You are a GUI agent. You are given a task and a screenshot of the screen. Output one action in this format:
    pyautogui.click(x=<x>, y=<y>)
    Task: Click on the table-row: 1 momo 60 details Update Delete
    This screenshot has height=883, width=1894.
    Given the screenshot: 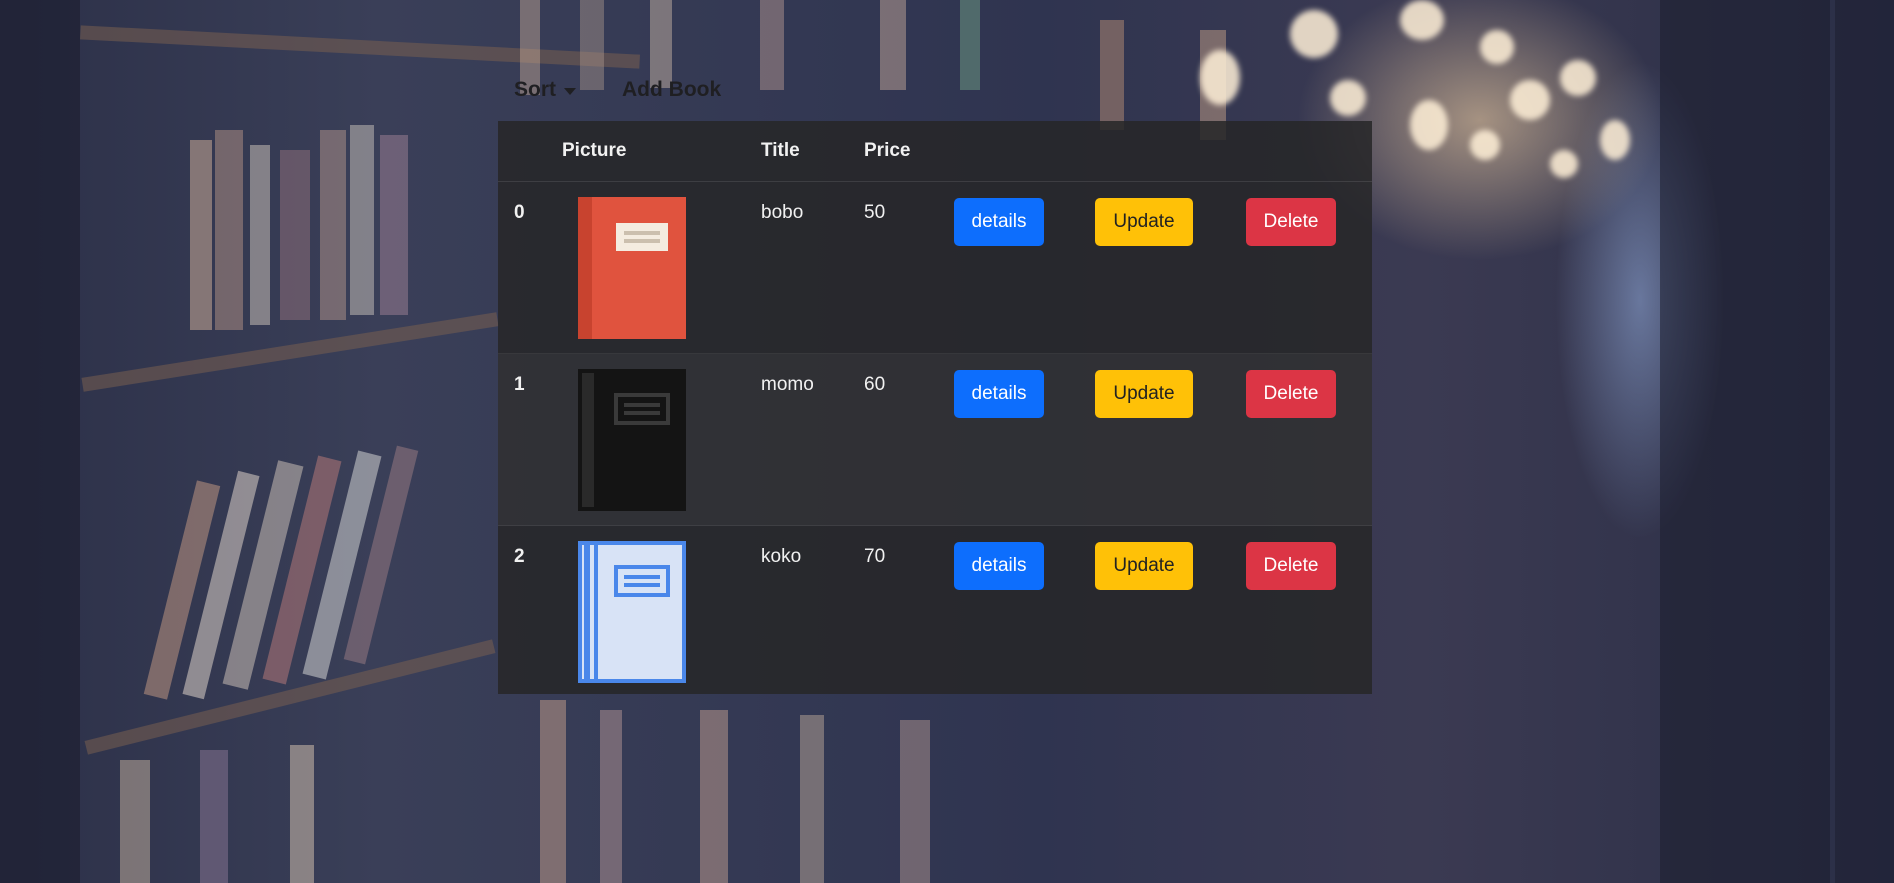 What is the action you would take?
    pyautogui.click(x=935, y=440)
    